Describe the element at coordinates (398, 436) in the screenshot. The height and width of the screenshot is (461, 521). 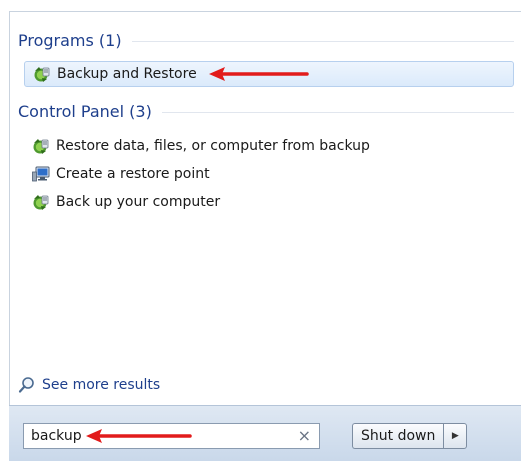
I see `shutdown-button: Shut down` at that location.